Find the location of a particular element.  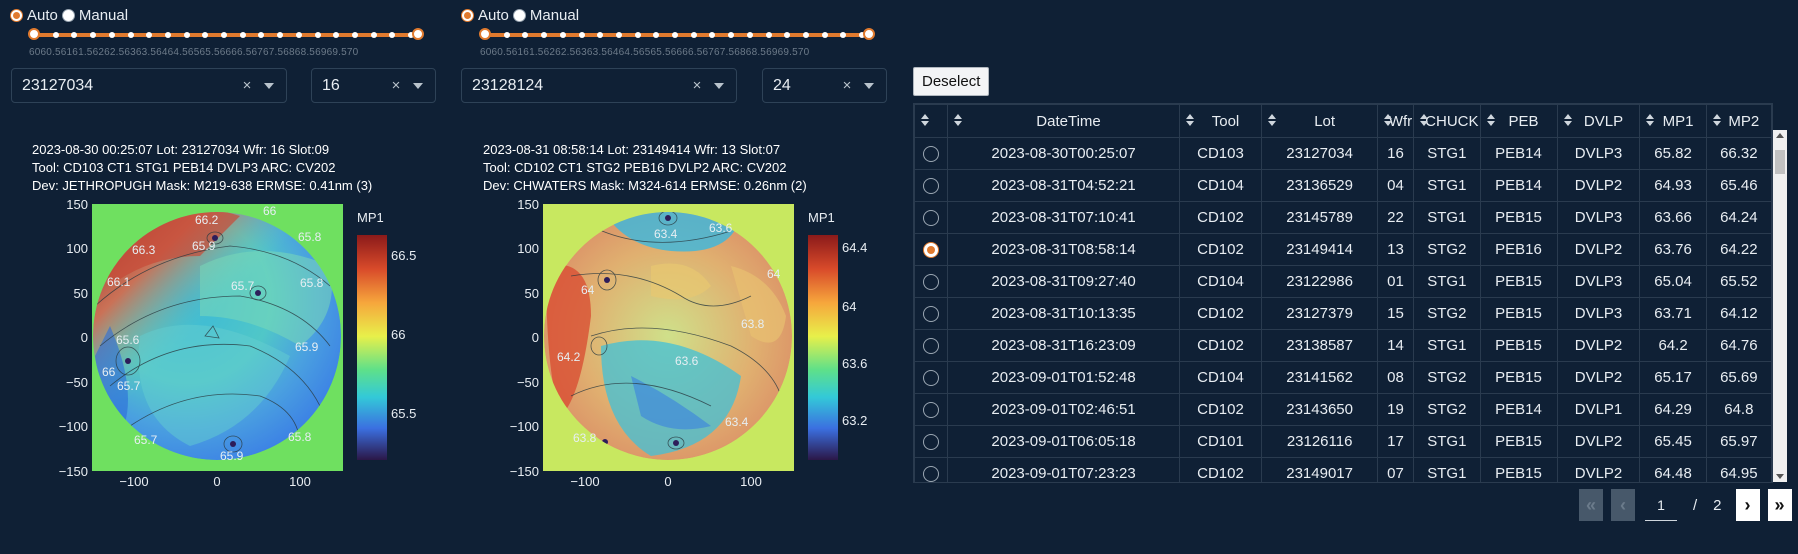

y-tick-label: 150 is located at coordinates (77, 204).